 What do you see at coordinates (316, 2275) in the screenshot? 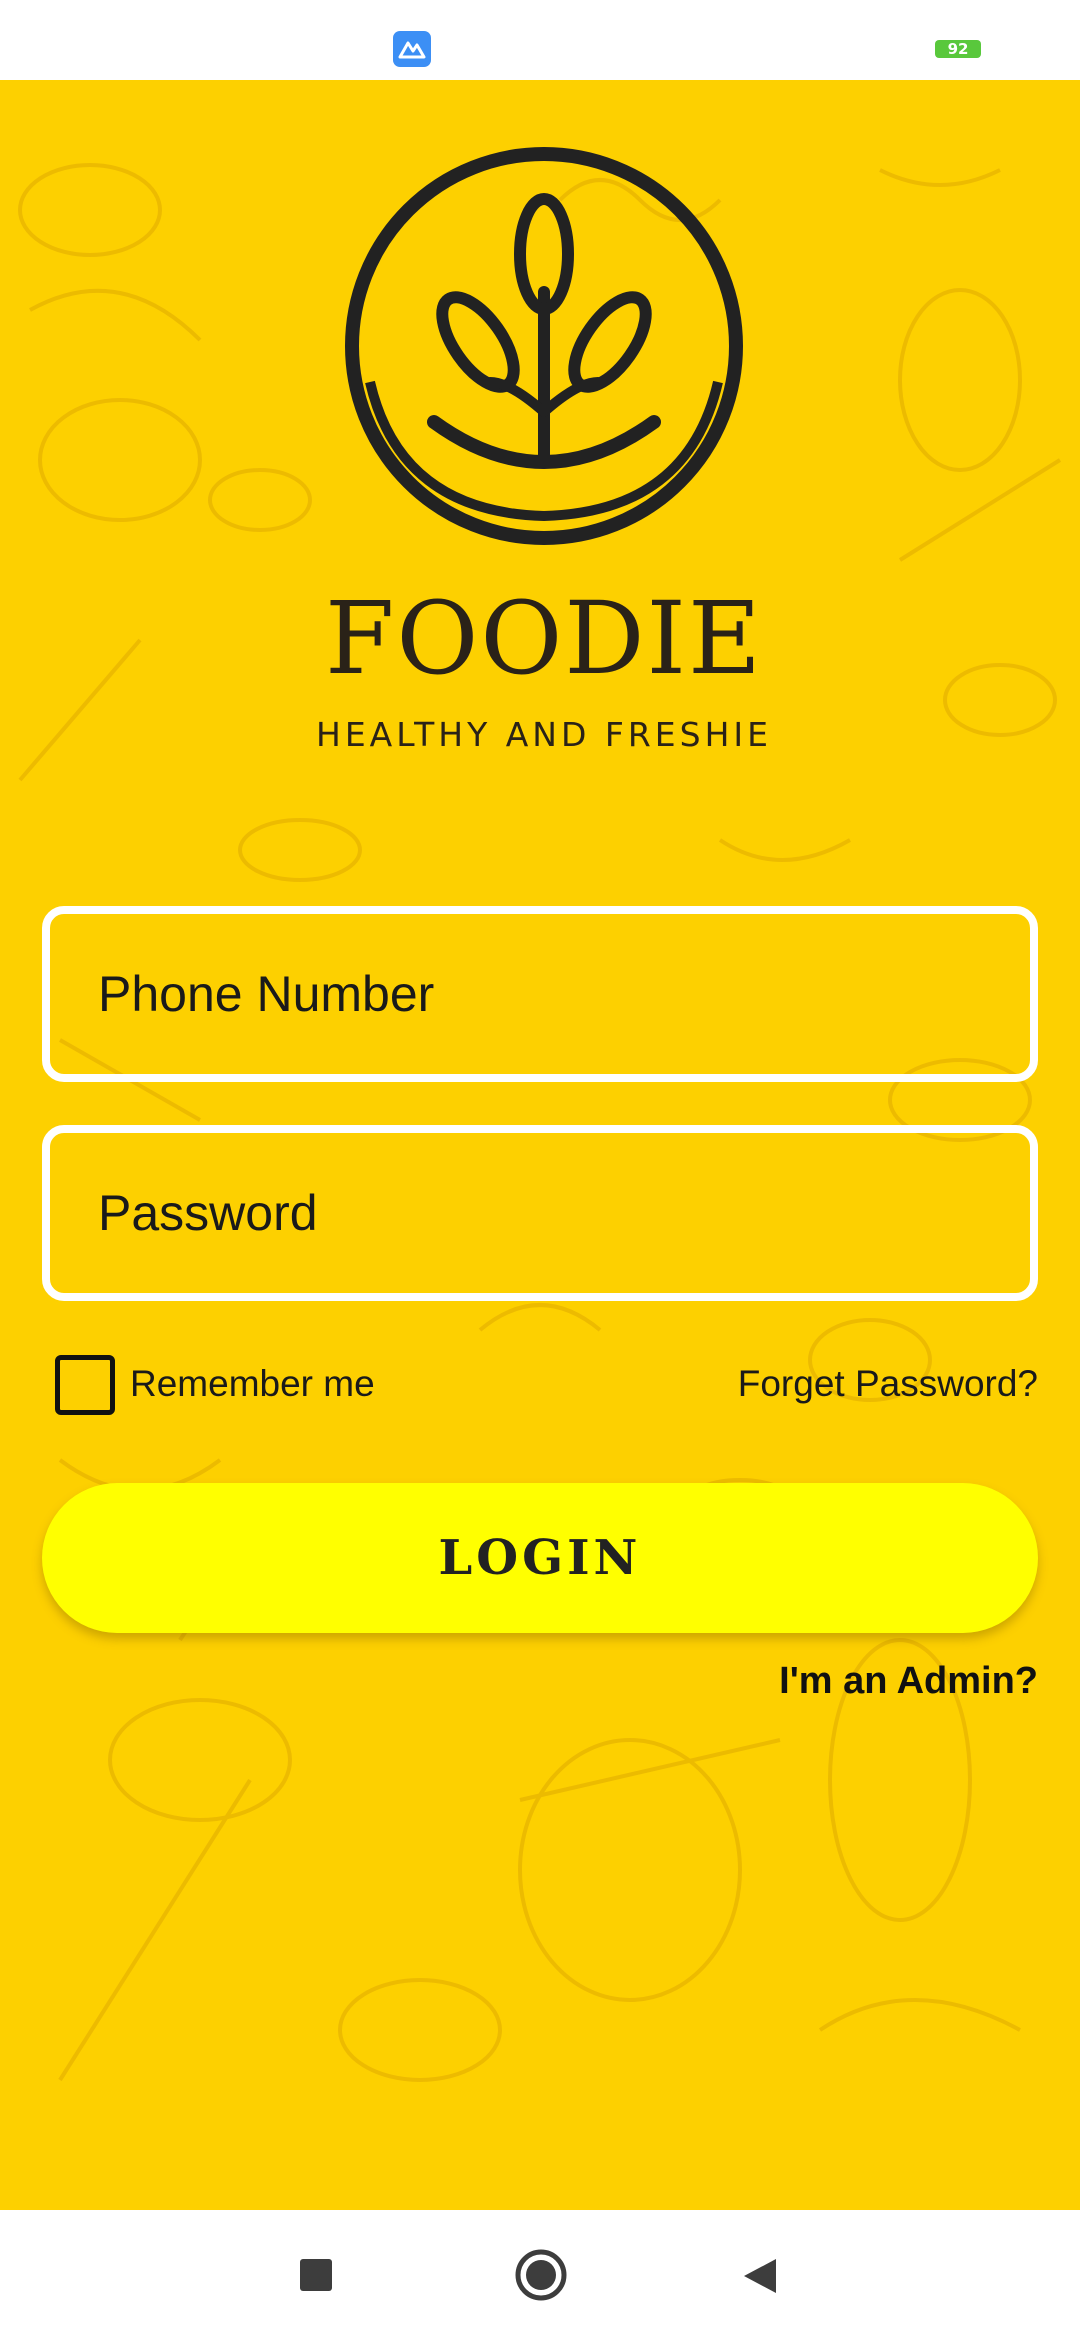
I see `recents-icon` at bounding box center [316, 2275].